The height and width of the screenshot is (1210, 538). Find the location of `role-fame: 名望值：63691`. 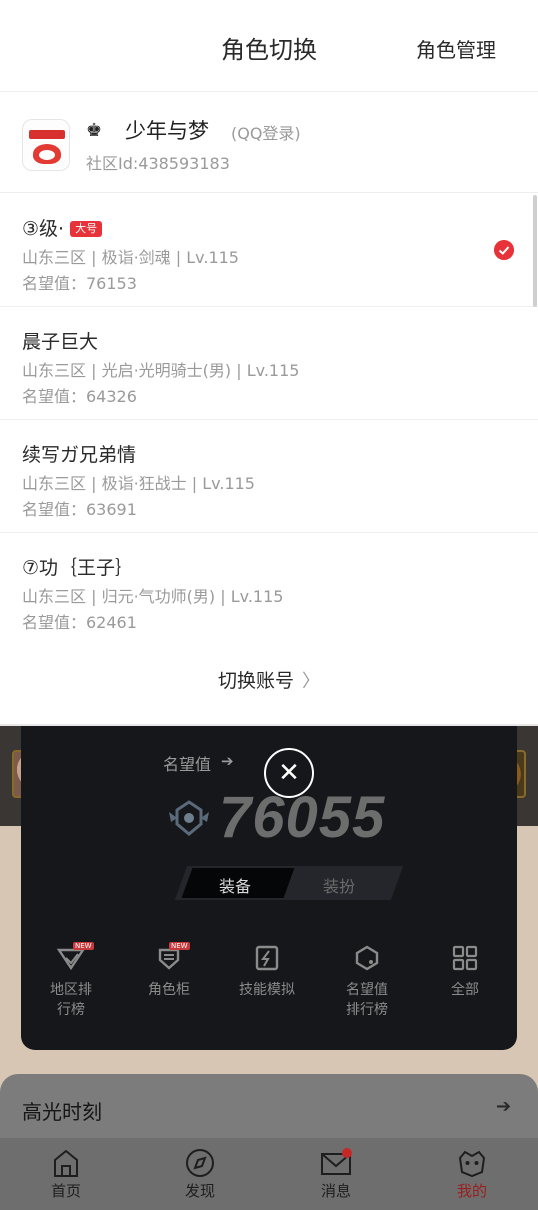

role-fame: 名望值：63691 is located at coordinates (79, 509).